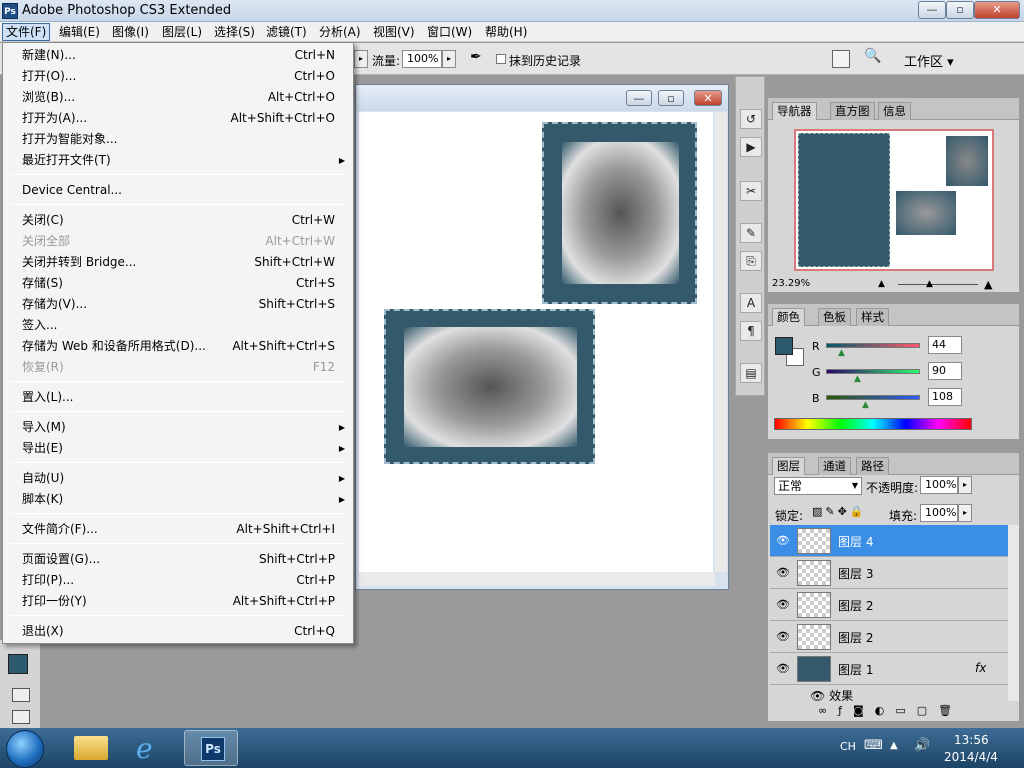  Describe the element at coordinates (178, 55) in the screenshot. I see `menu-item-new: 新建(N)... Ctrl+N` at that location.